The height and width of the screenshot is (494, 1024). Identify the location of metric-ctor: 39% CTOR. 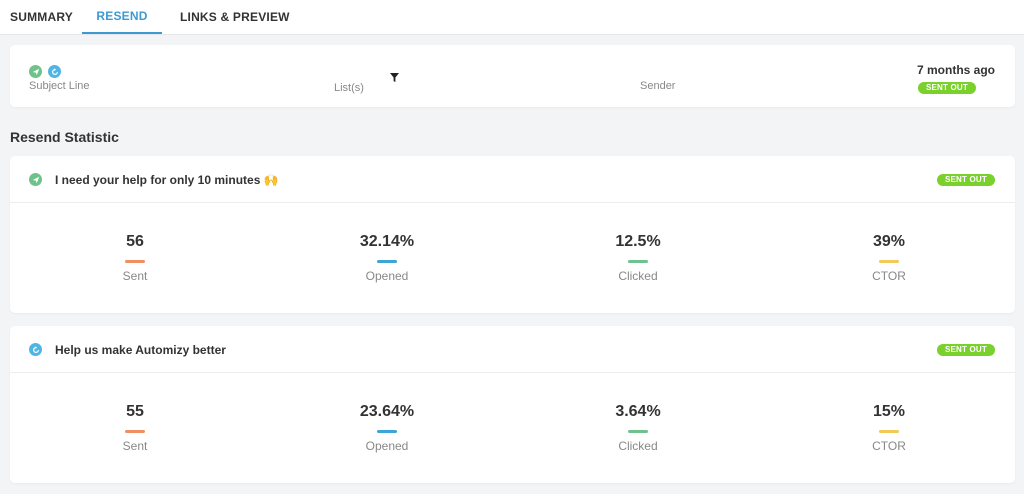
(889, 258).